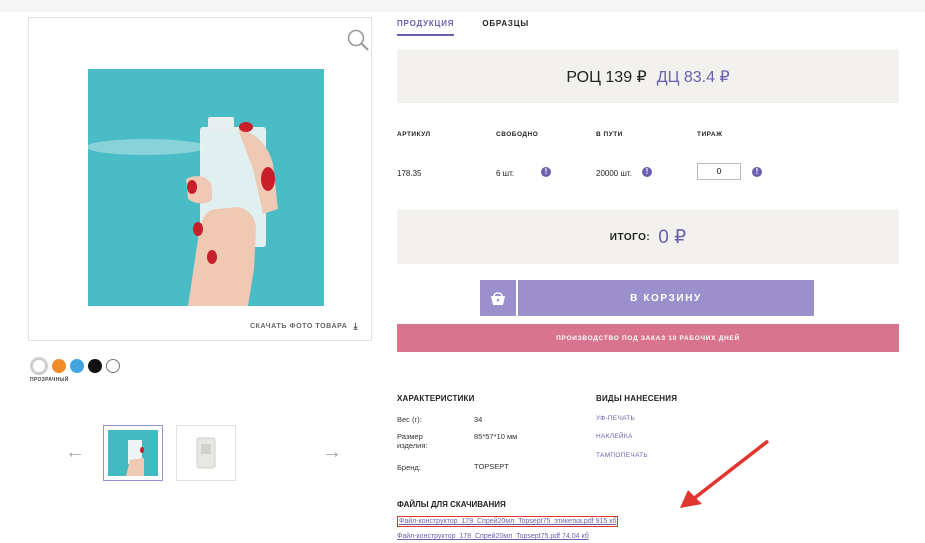 This screenshot has height=543, width=925. I want to click on spec-header-in-transit: В ПУТИ, so click(609, 134).